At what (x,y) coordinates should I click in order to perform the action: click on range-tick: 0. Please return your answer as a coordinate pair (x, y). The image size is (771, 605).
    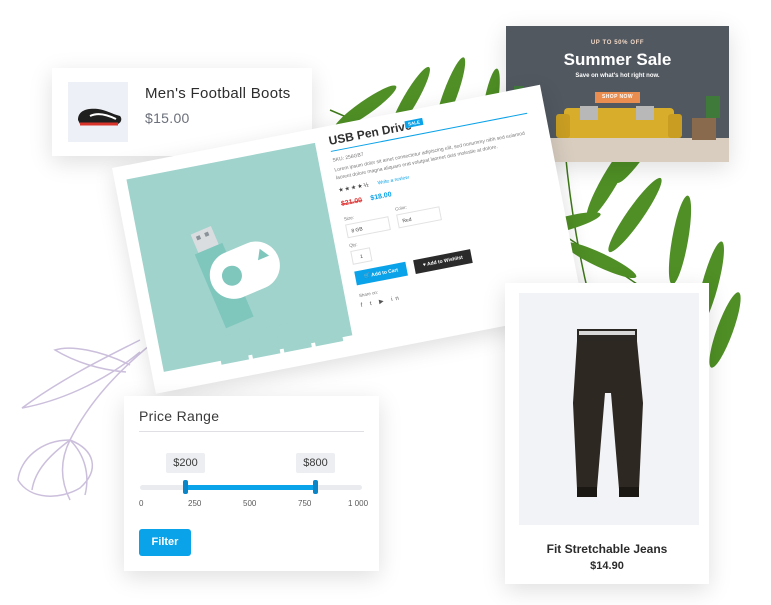
    Looking at the image, I should click on (141, 503).